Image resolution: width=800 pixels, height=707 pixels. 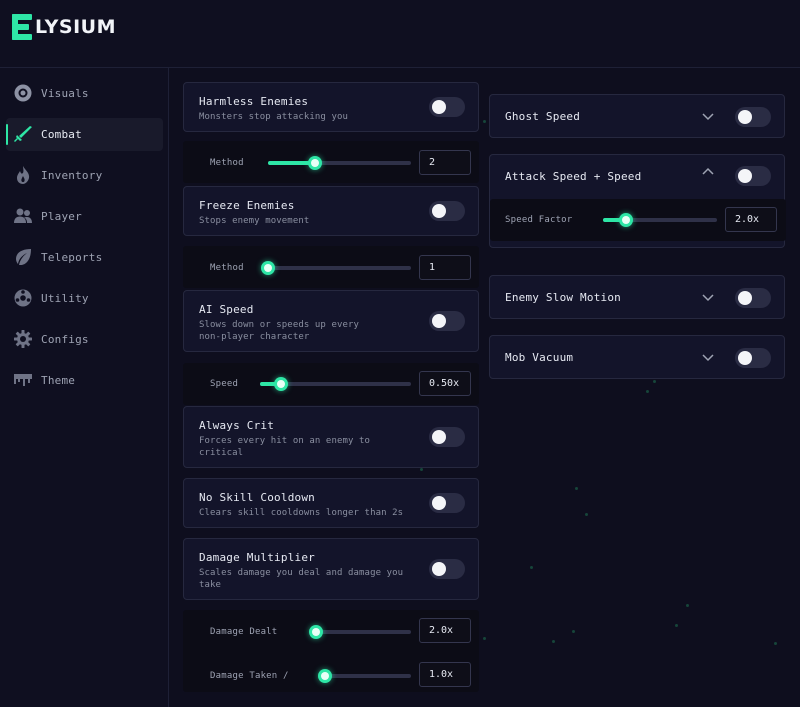 I want to click on sidebar-item-label: Utility, so click(x=65, y=298).